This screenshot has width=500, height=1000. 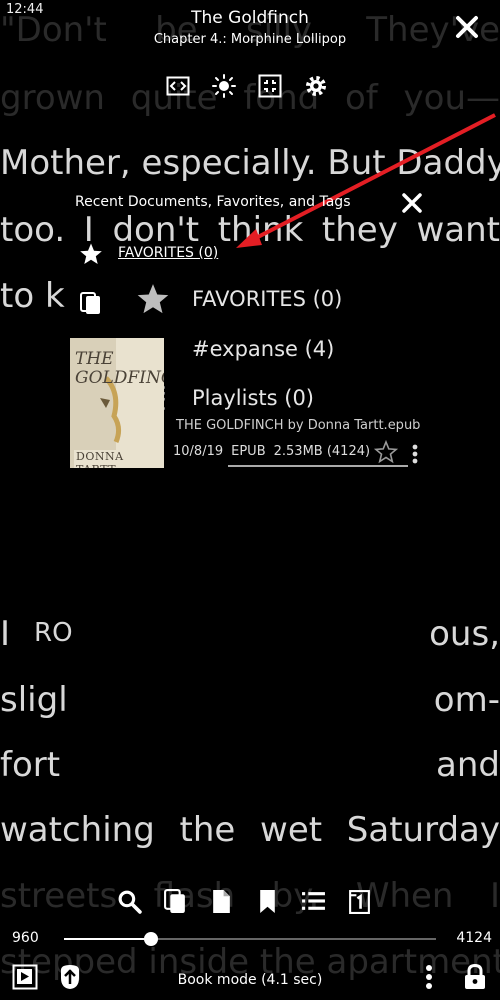 I want to click on brightness-icon, so click(x=224, y=86).